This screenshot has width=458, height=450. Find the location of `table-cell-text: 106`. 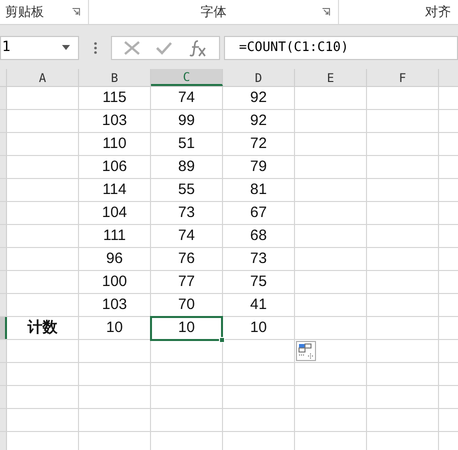

table-cell-text: 106 is located at coordinates (115, 166).